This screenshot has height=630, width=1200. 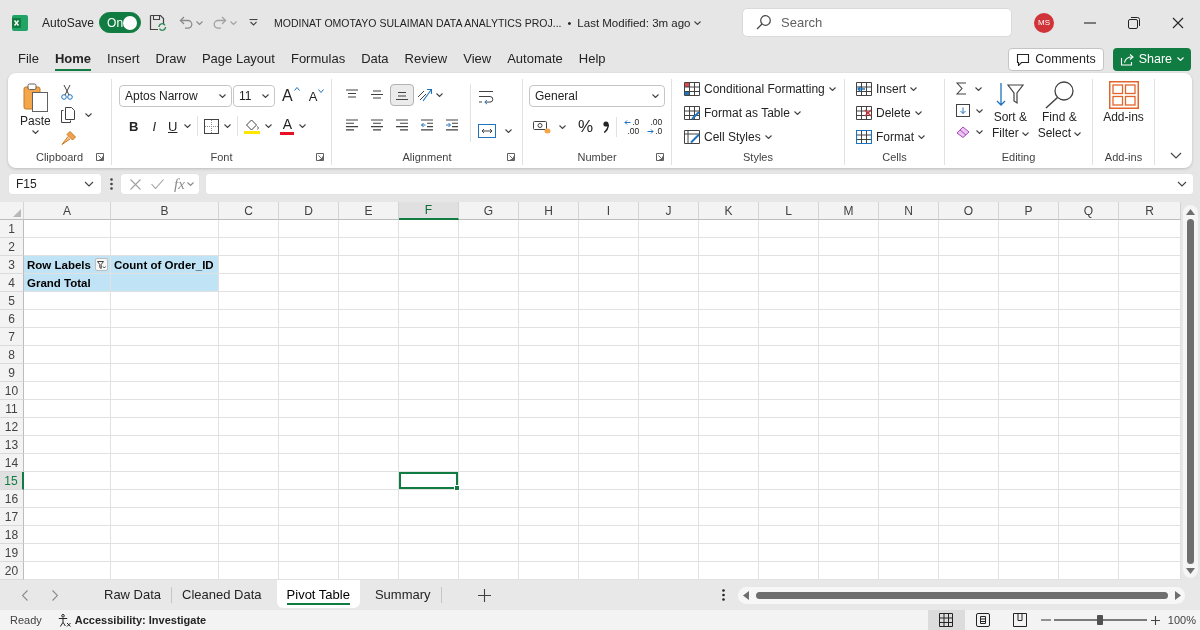 What do you see at coordinates (1123, 103) in the screenshot?
I see `add-ins-button: Add-ins` at bounding box center [1123, 103].